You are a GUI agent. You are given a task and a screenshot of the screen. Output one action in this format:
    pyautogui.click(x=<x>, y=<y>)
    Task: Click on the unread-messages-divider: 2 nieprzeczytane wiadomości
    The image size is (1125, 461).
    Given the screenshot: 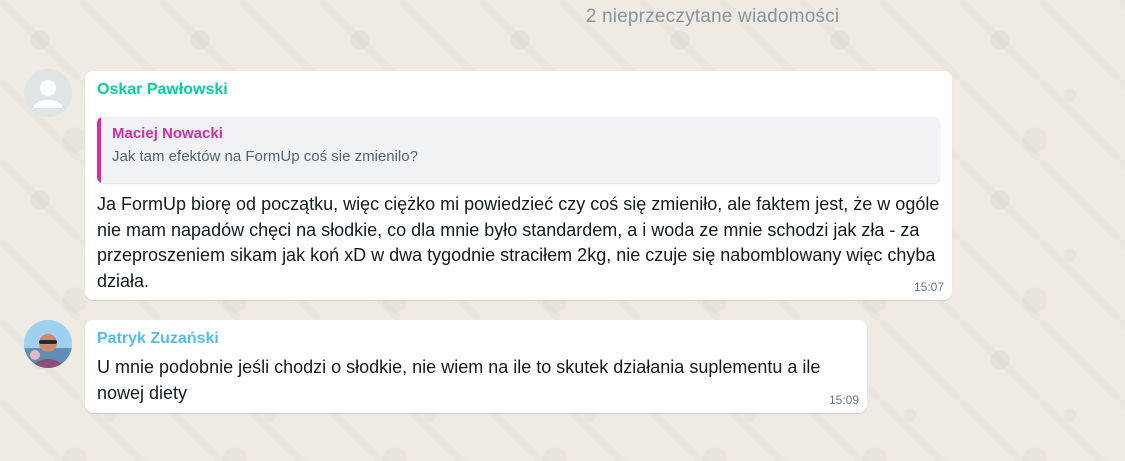 What is the action you would take?
    pyautogui.click(x=712, y=16)
    